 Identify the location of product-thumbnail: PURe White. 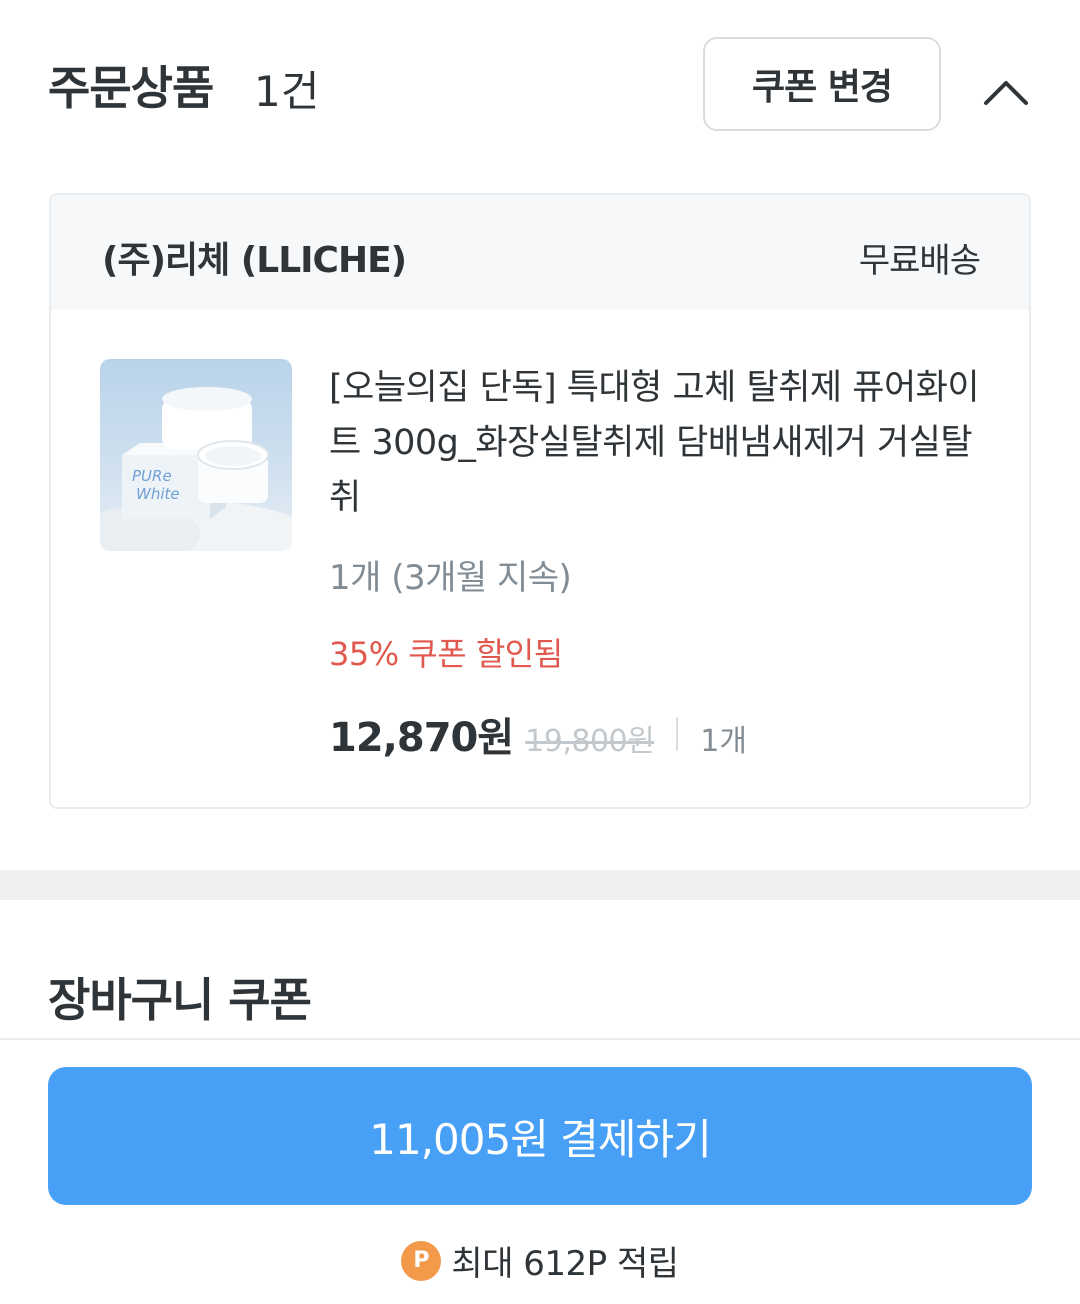
(196, 455).